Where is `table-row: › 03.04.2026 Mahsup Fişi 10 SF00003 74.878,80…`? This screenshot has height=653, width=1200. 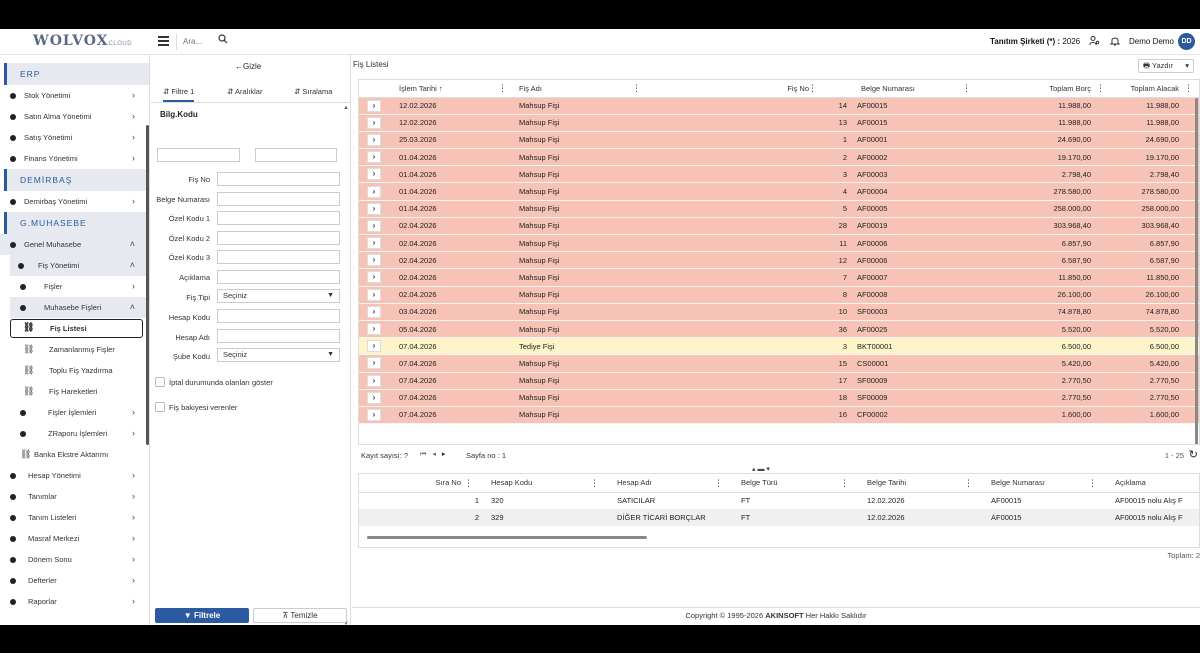 table-row: › 03.04.2026 Mahsup Fişi 10 SF00003 74.878,80… is located at coordinates (779, 312).